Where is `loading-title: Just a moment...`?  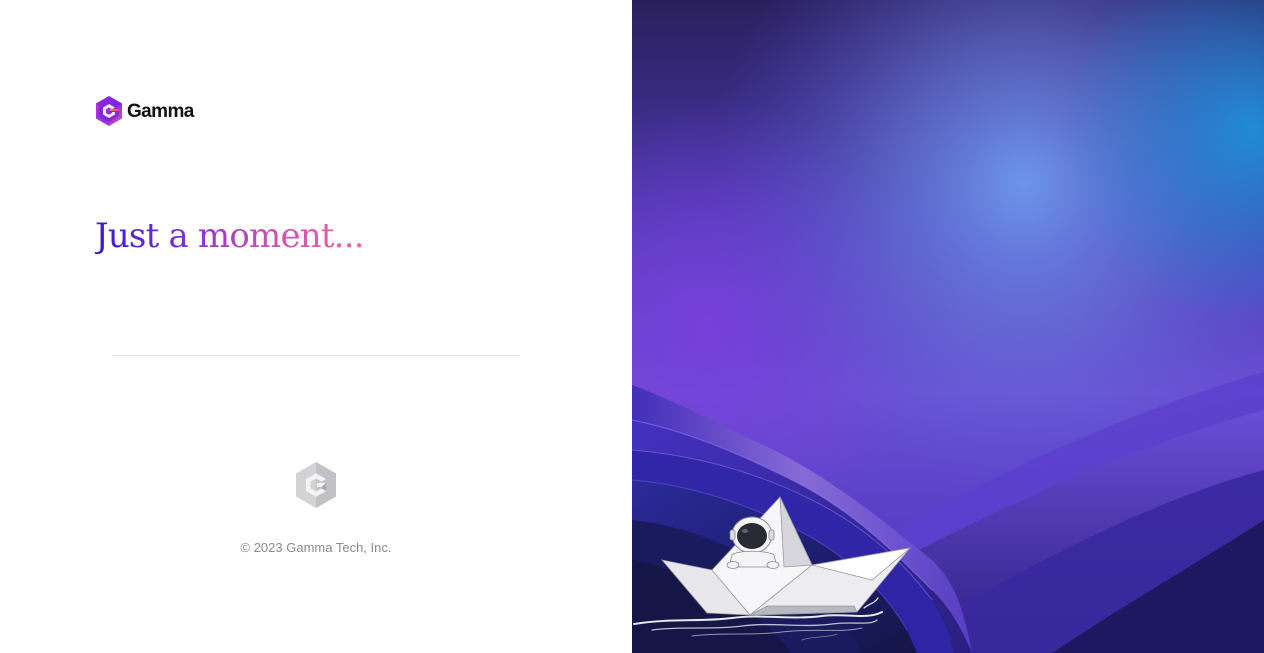 loading-title: Just a moment... is located at coordinates (230, 236).